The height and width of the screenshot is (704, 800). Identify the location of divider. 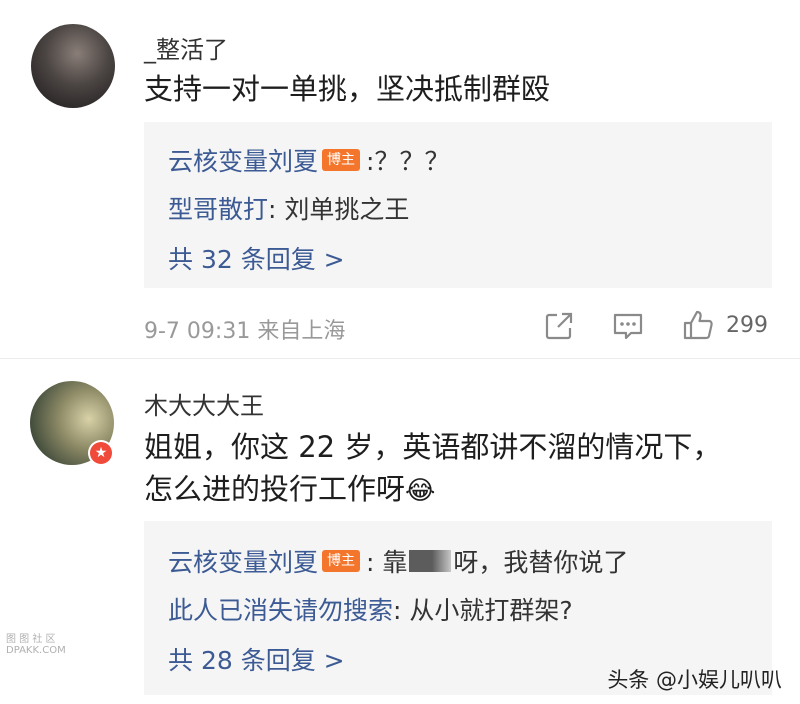
(400, 358).